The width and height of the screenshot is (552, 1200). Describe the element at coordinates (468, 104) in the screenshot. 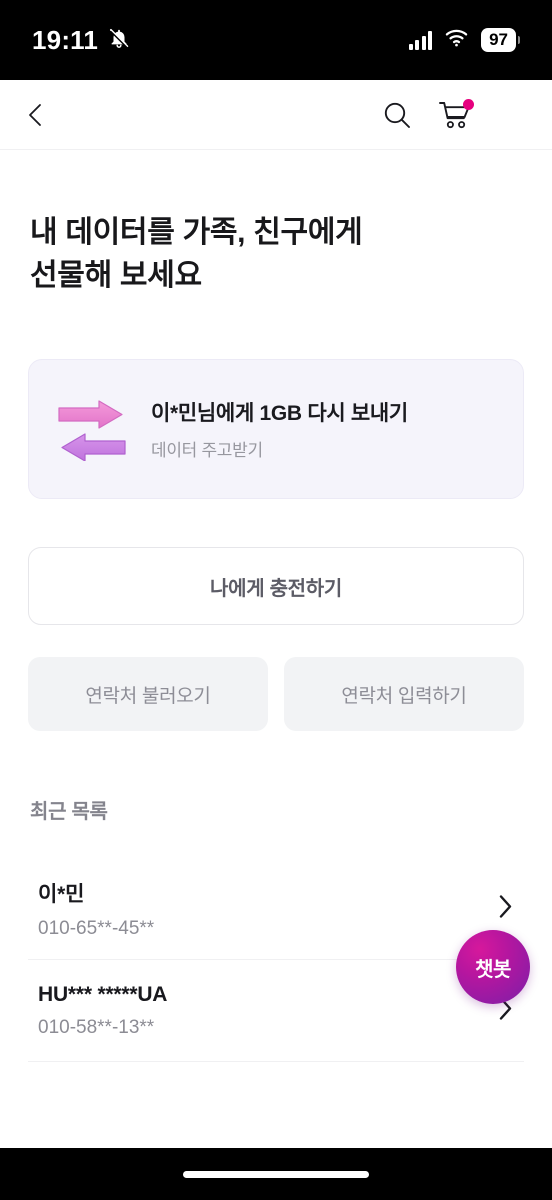

I see `cart-badge-dot` at that location.